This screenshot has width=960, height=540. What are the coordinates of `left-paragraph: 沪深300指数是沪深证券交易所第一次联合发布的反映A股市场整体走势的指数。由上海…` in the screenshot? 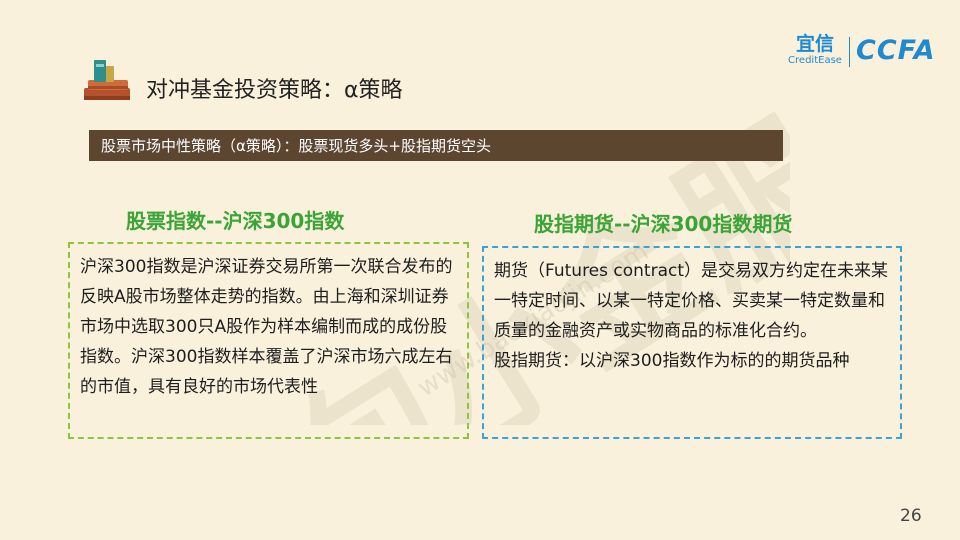 It's located at (266, 327).